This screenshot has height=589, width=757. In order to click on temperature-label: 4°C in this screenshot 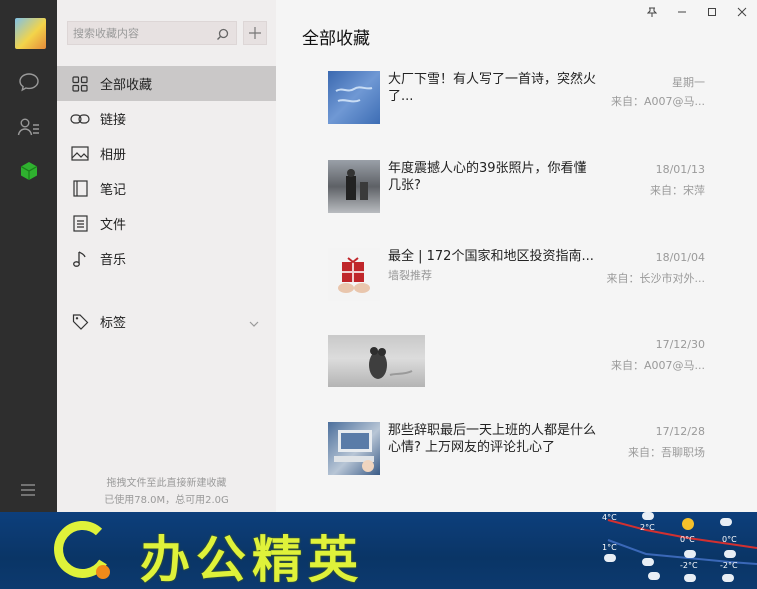, I will do `click(609, 517)`.